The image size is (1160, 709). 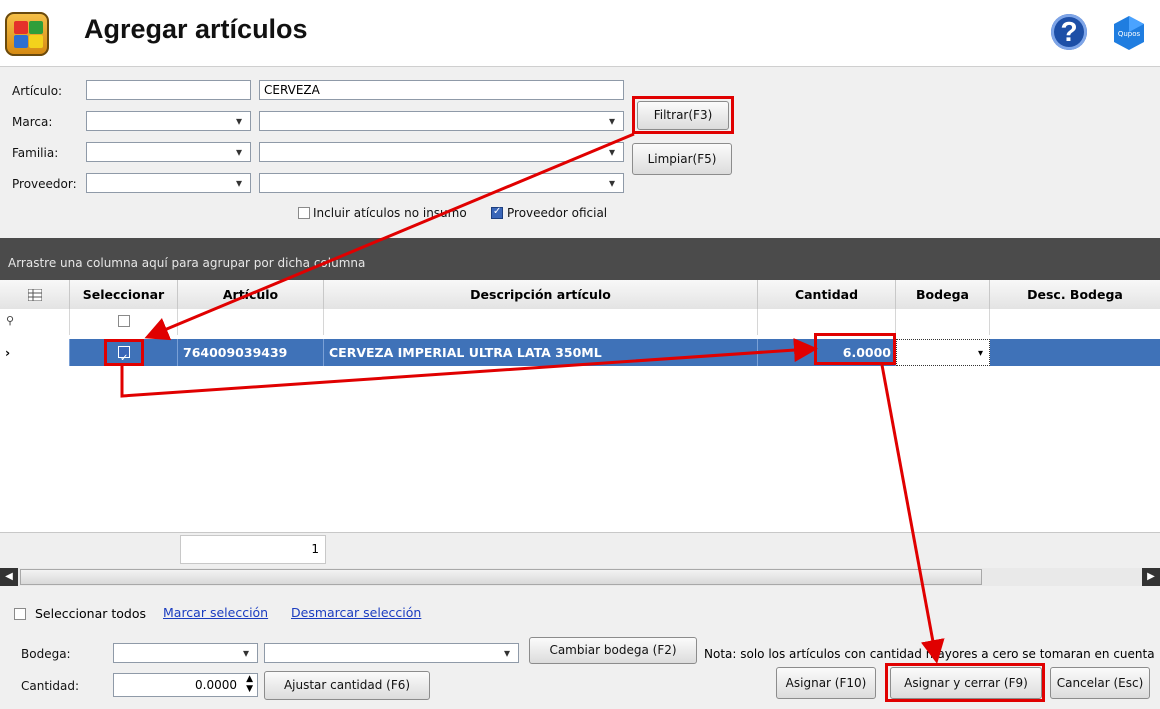 What do you see at coordinates (304, 213) in the screenshot?
I see `incluir-checkbox` at bounding box center [304, 213].